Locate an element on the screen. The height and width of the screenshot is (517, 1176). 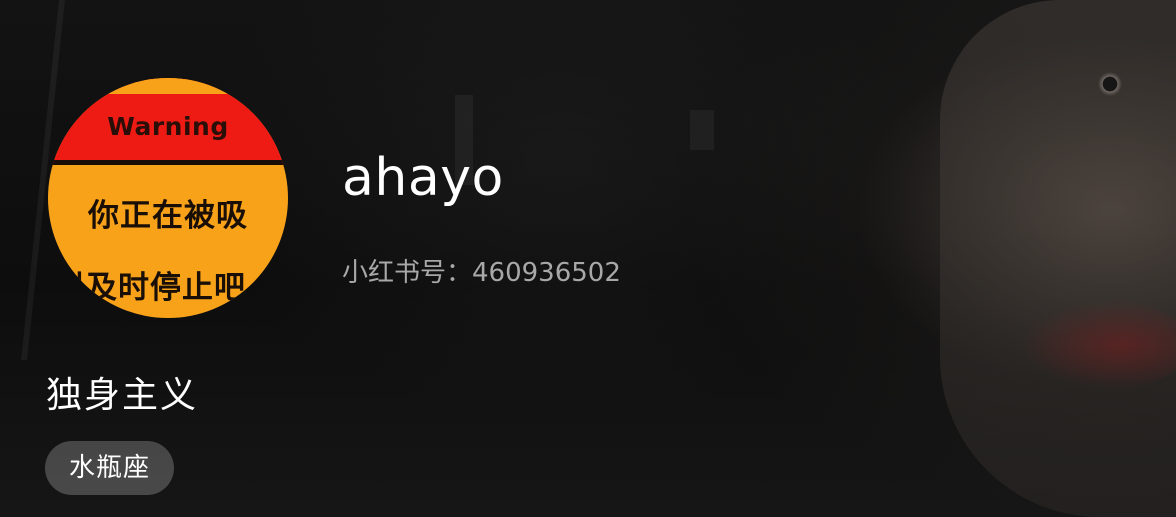
avatar-text-line1: 你正在被吸 is located at coordinates (168, 216).